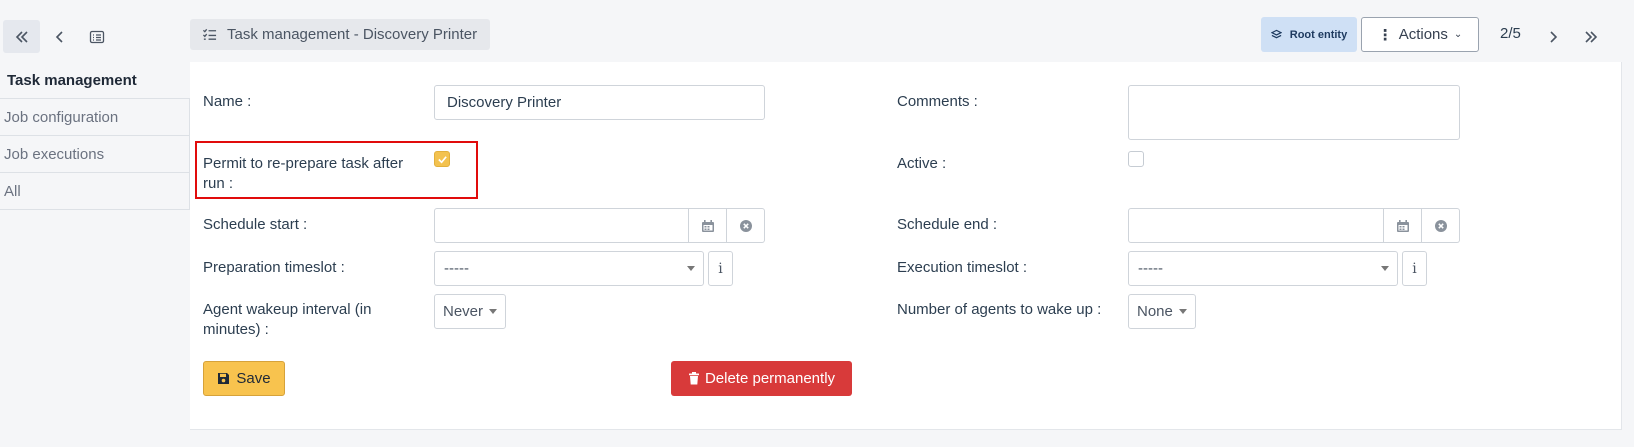 This screenshot has height=447, width=1634. I want to click on execution-timeslot-select: -----, so click(1263, 268).